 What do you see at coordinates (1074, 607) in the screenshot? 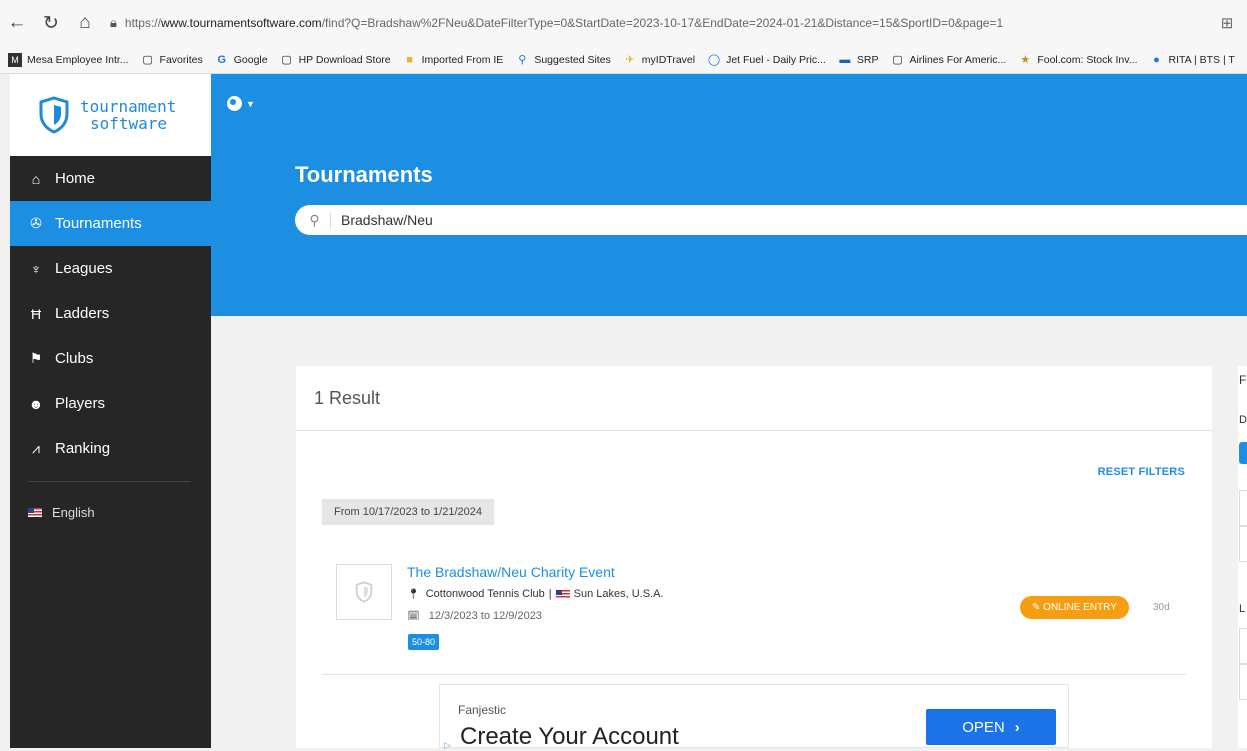
I see `online-entry-button: ✎ ONLINE ENTRY` at bounding box center [1074, 607].